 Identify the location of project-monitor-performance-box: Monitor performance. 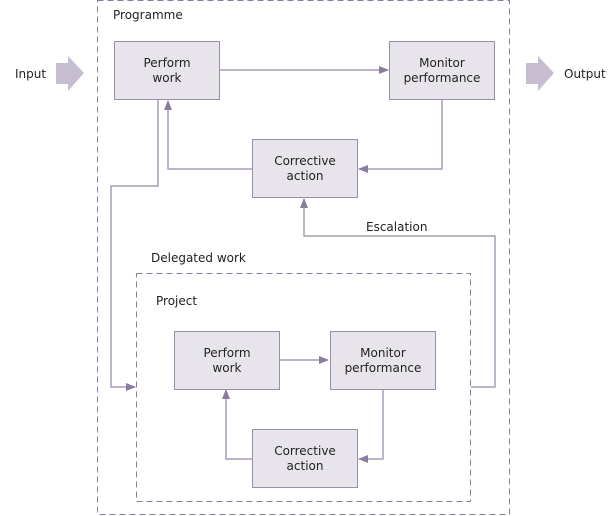
(383, 360).